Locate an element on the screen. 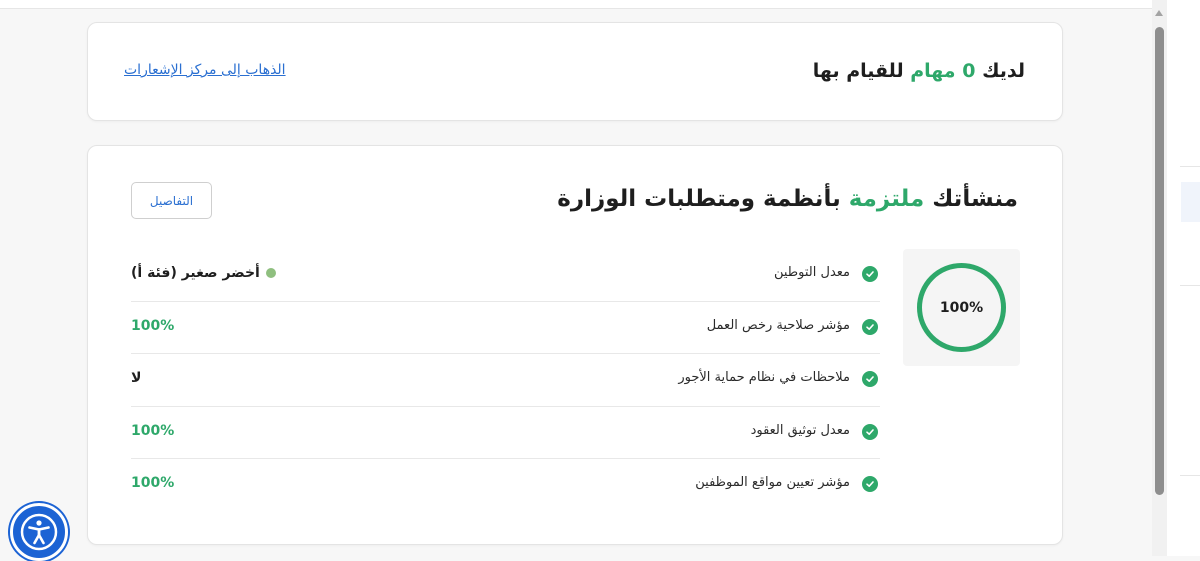  metric-row-contract-documentation: معدل توثيق العقود 100% is located at coordinates (505, 433).